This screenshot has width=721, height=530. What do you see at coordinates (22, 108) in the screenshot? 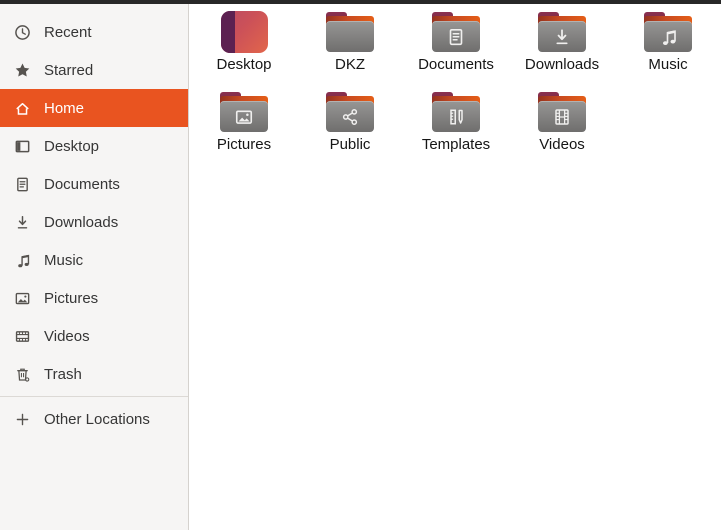
I see `home-icon` at bounding box center [22, 108].